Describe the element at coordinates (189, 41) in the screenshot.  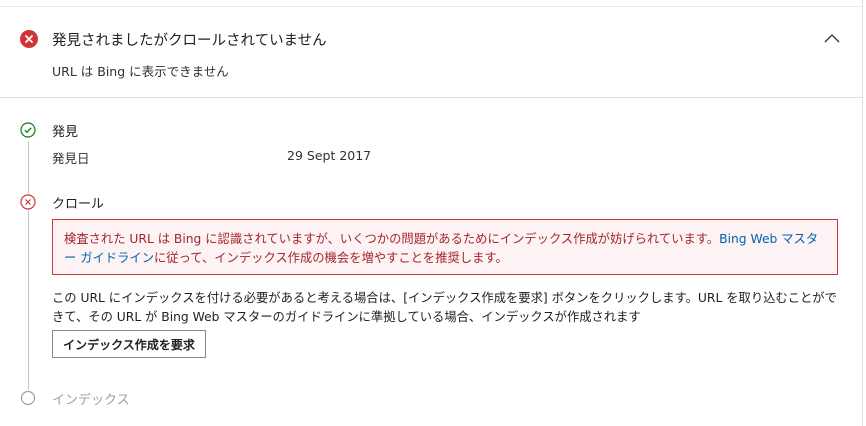
I see `header-title: 発見されましたがクロールされていません` at that location.